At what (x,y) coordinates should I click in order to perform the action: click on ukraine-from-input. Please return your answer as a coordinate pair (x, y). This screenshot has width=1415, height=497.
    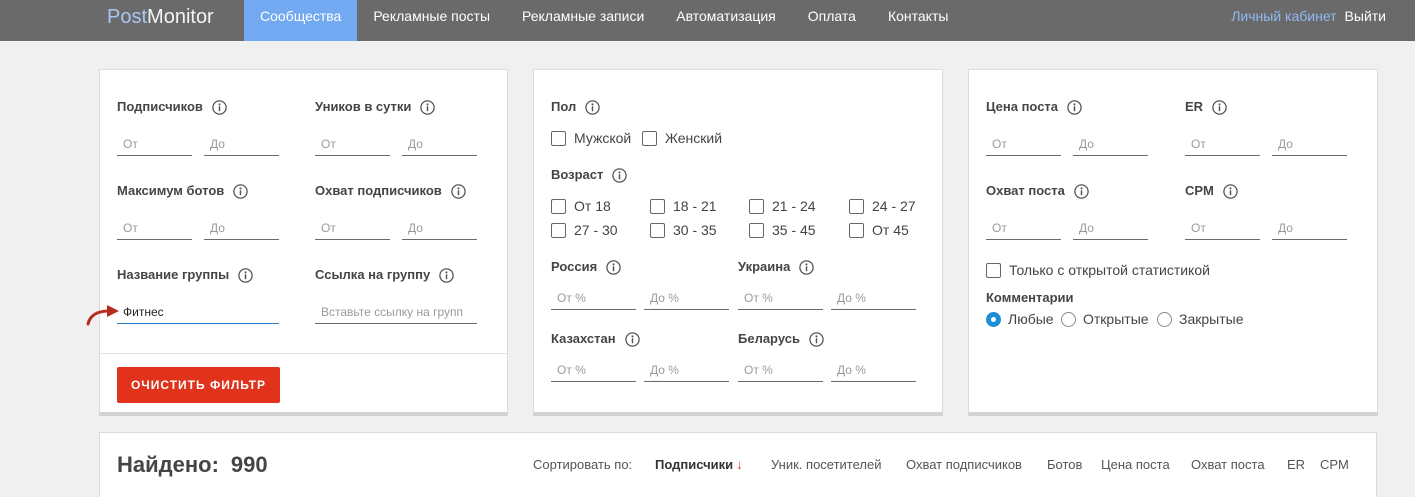
    Looking at the image, I should click on (780, 298).